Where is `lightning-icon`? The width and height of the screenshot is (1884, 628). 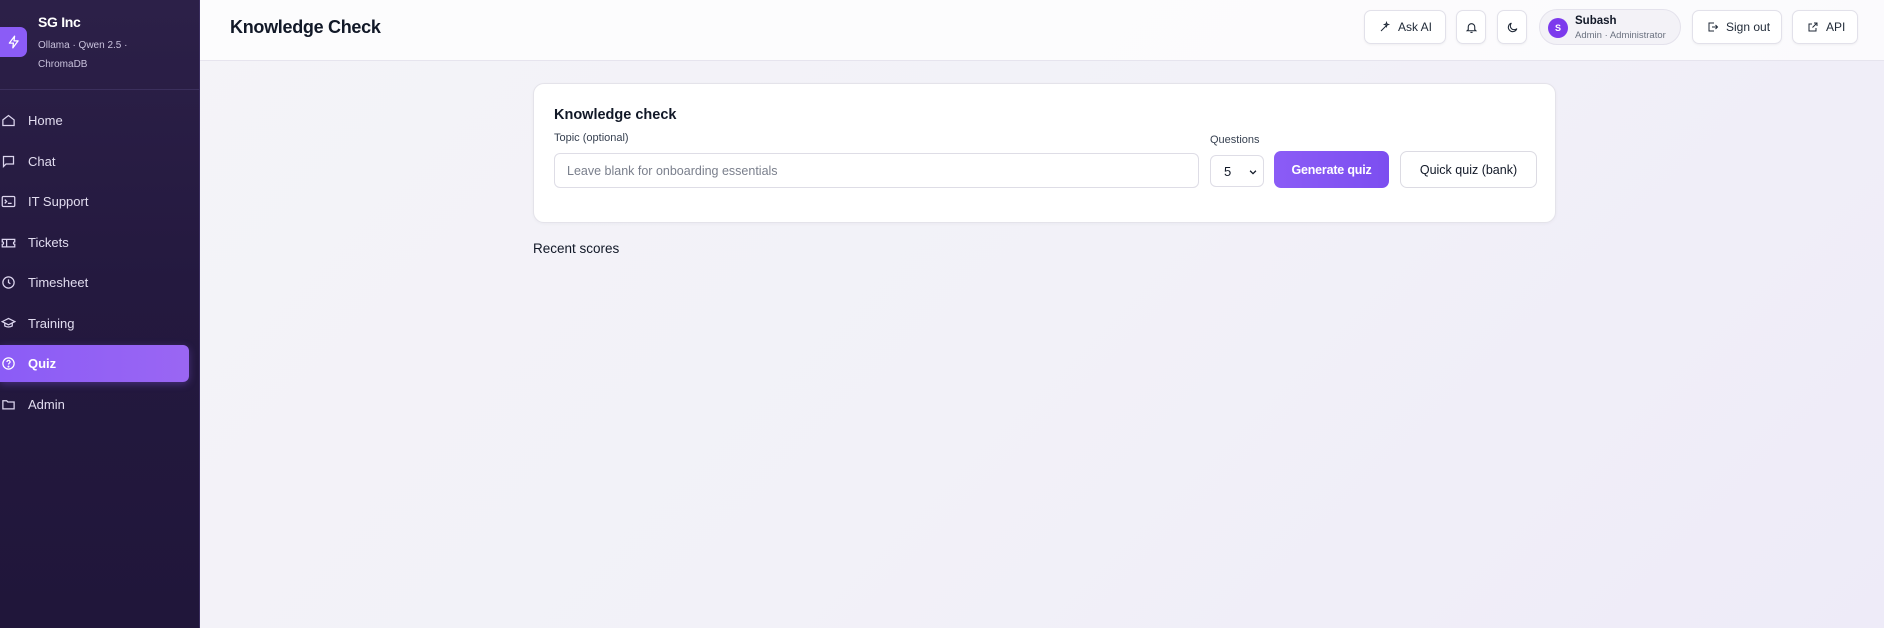
lightning-icon is located at coordinates (13, 42).